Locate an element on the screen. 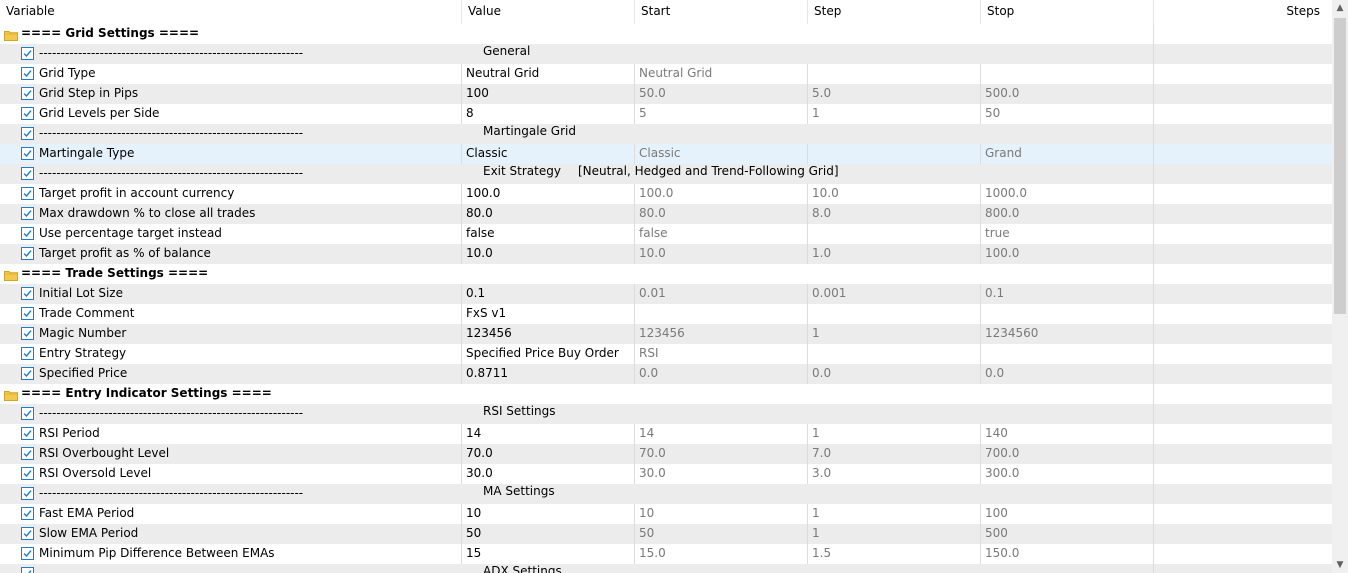  variable-cell: ==== Grid Settings ==== is located at coordinates (230, 34).